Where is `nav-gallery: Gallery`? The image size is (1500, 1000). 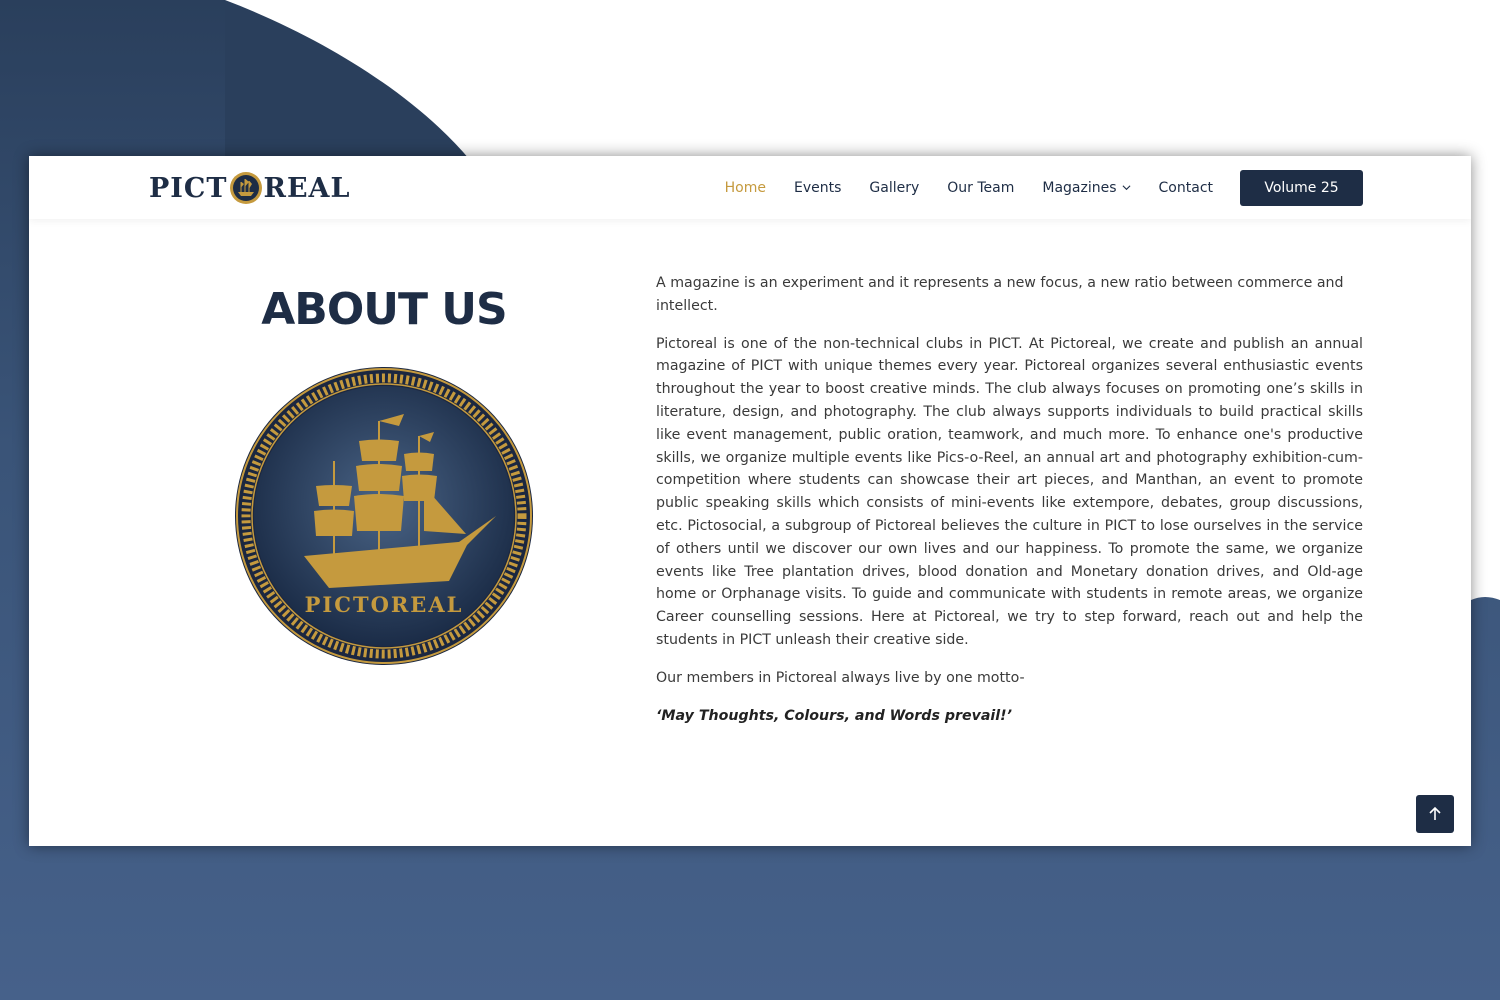
nav-gallery: Gallery is located at coordinates (894, 188).